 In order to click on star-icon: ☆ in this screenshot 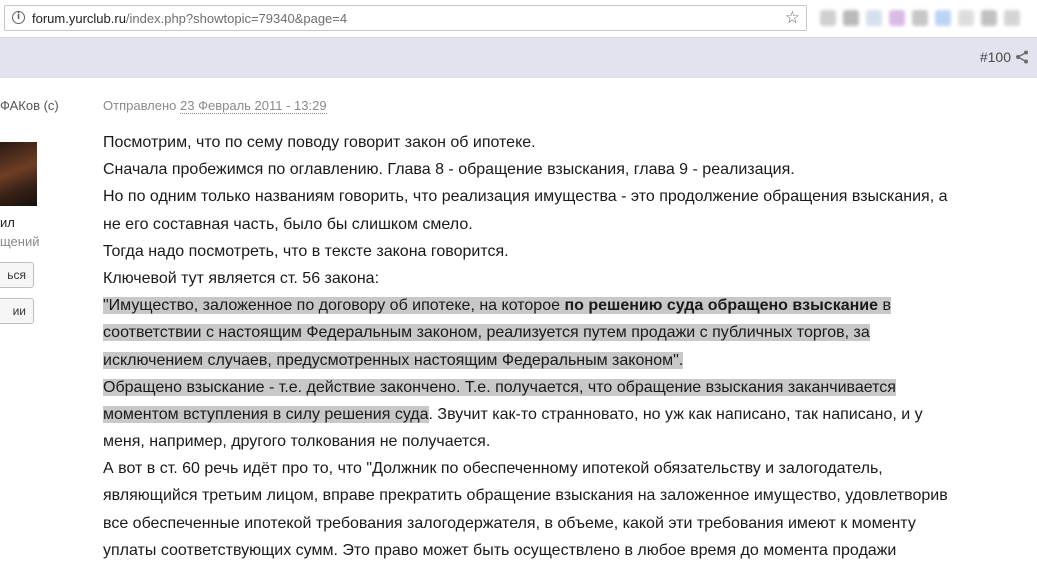, I will do `click(792, 18)`.